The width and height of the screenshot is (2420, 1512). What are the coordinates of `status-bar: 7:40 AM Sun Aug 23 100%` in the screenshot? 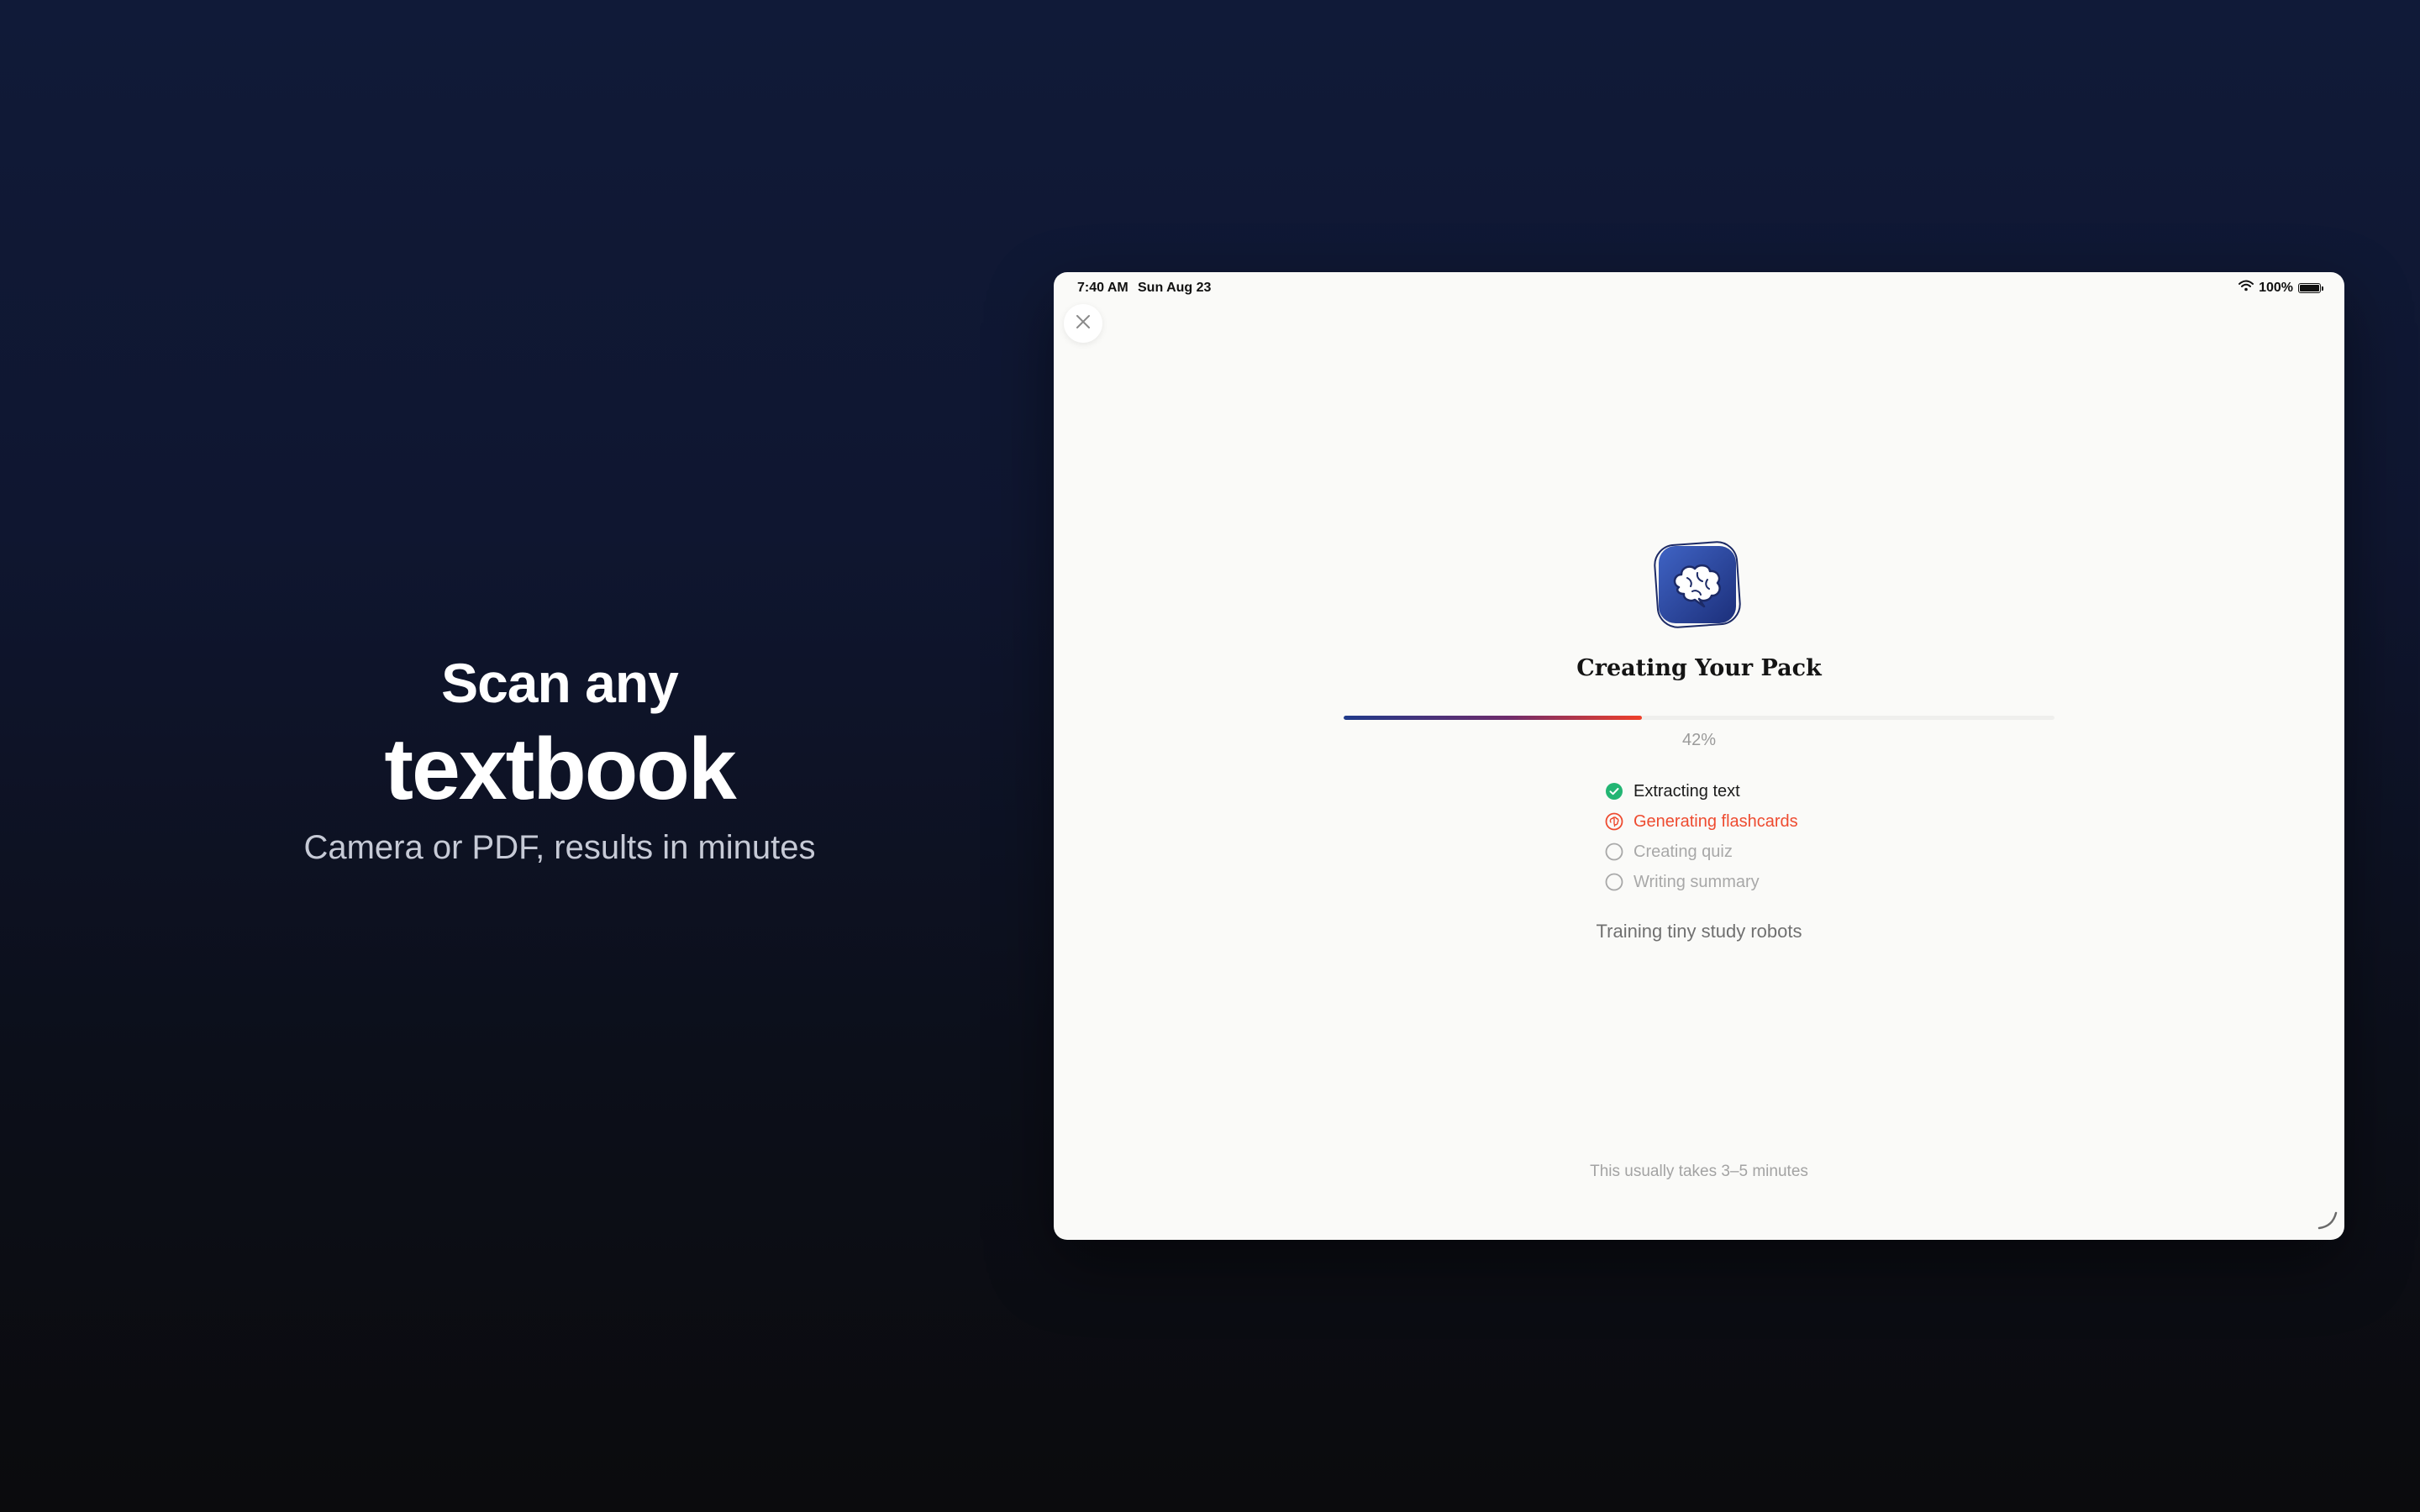 It's located at (1699, 287).